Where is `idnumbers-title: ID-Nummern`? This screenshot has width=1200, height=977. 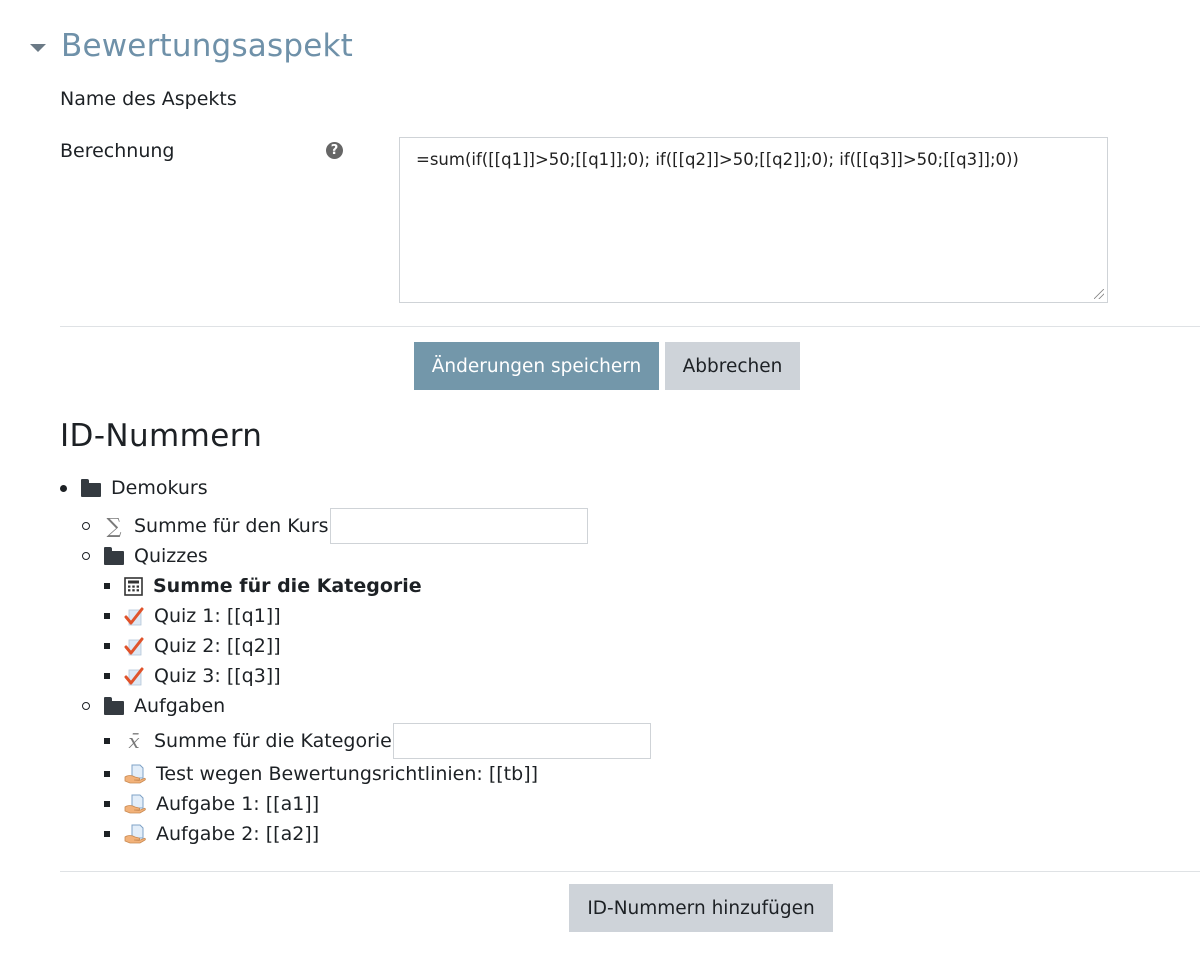 idnumbers-title: ID-Nummern is located at coordinates (161, 436).